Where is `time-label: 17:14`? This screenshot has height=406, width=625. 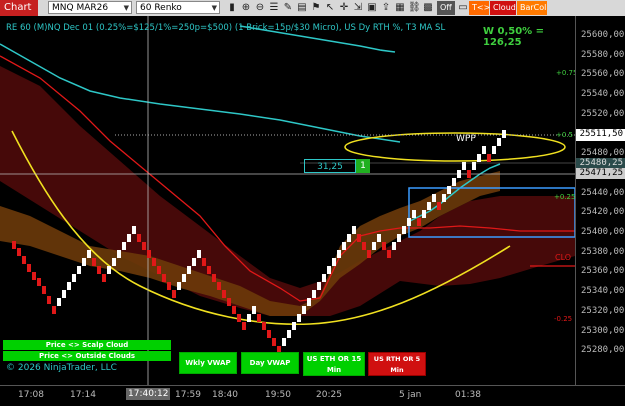
time-label: 17:14 is located at coordinates (83, 395).